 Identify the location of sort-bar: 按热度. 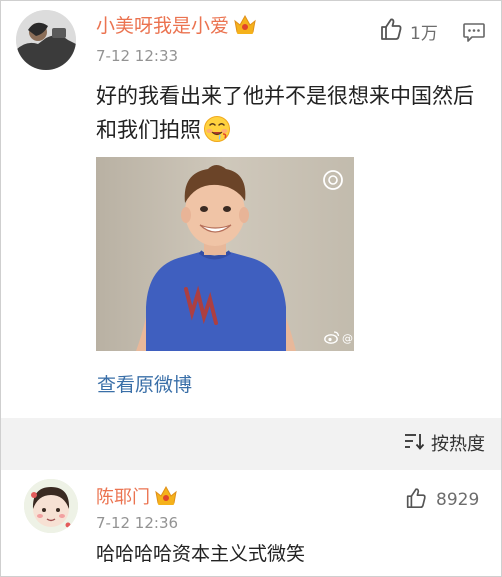
(251, 444).